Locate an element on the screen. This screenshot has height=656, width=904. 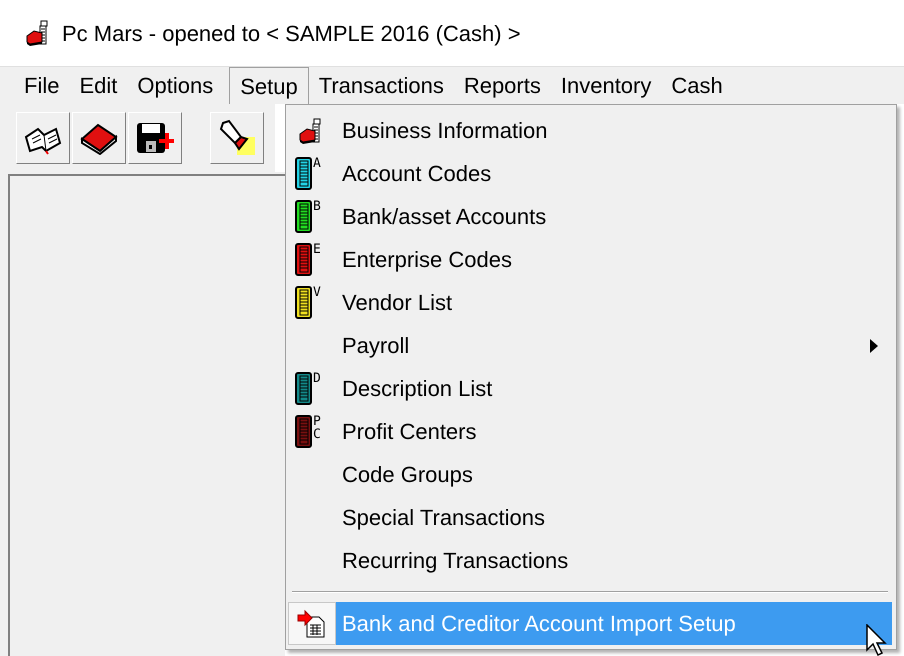
floppy-disk-icon is located at coordinates (155, 138).